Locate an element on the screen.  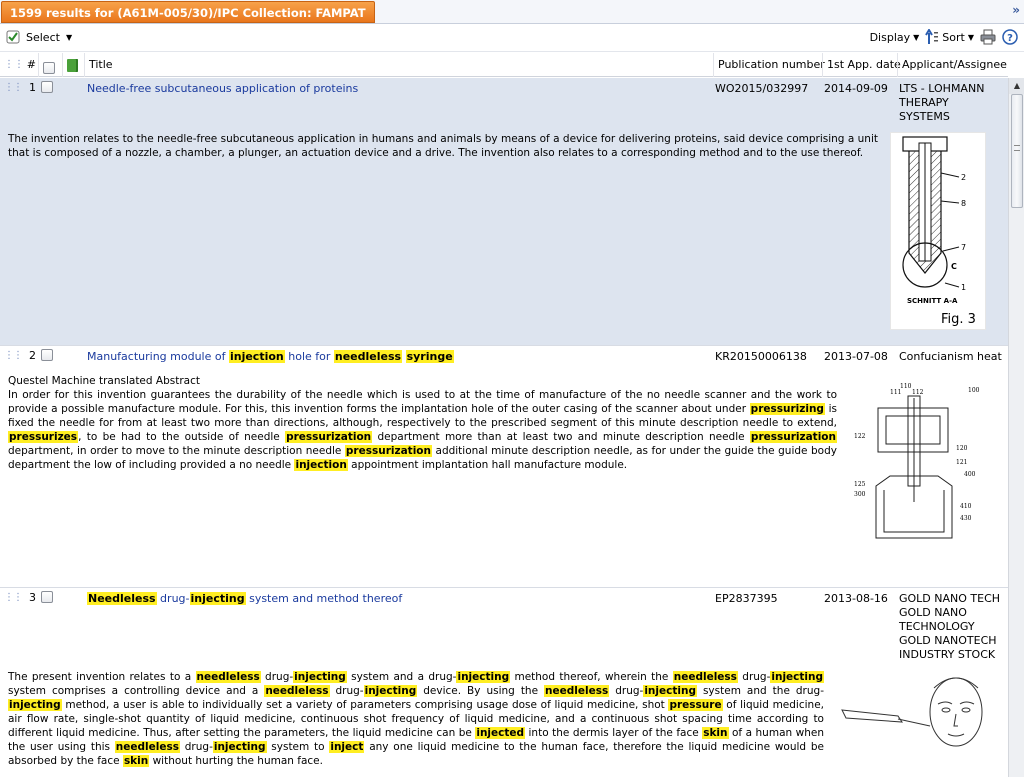
assignee: Confucianism heat is located at coordinates (952, 357).